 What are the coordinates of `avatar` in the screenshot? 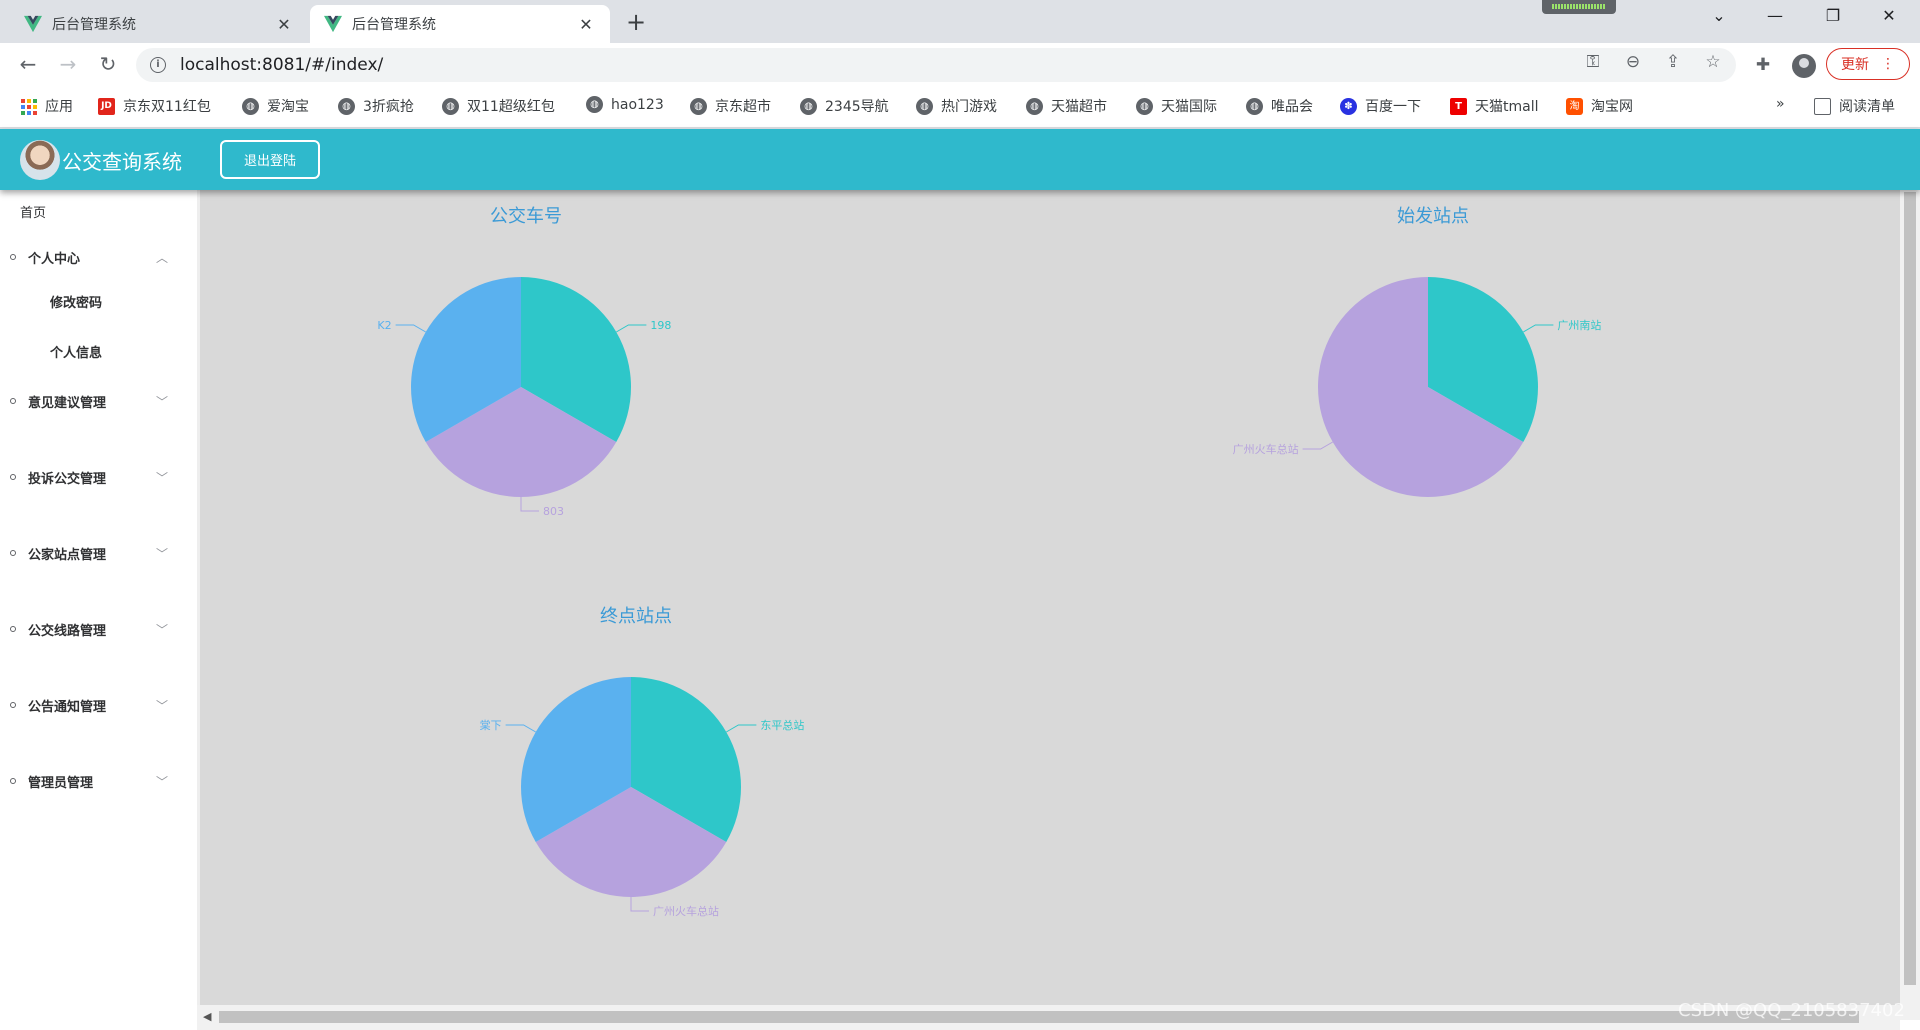 It's located at (40, 160).